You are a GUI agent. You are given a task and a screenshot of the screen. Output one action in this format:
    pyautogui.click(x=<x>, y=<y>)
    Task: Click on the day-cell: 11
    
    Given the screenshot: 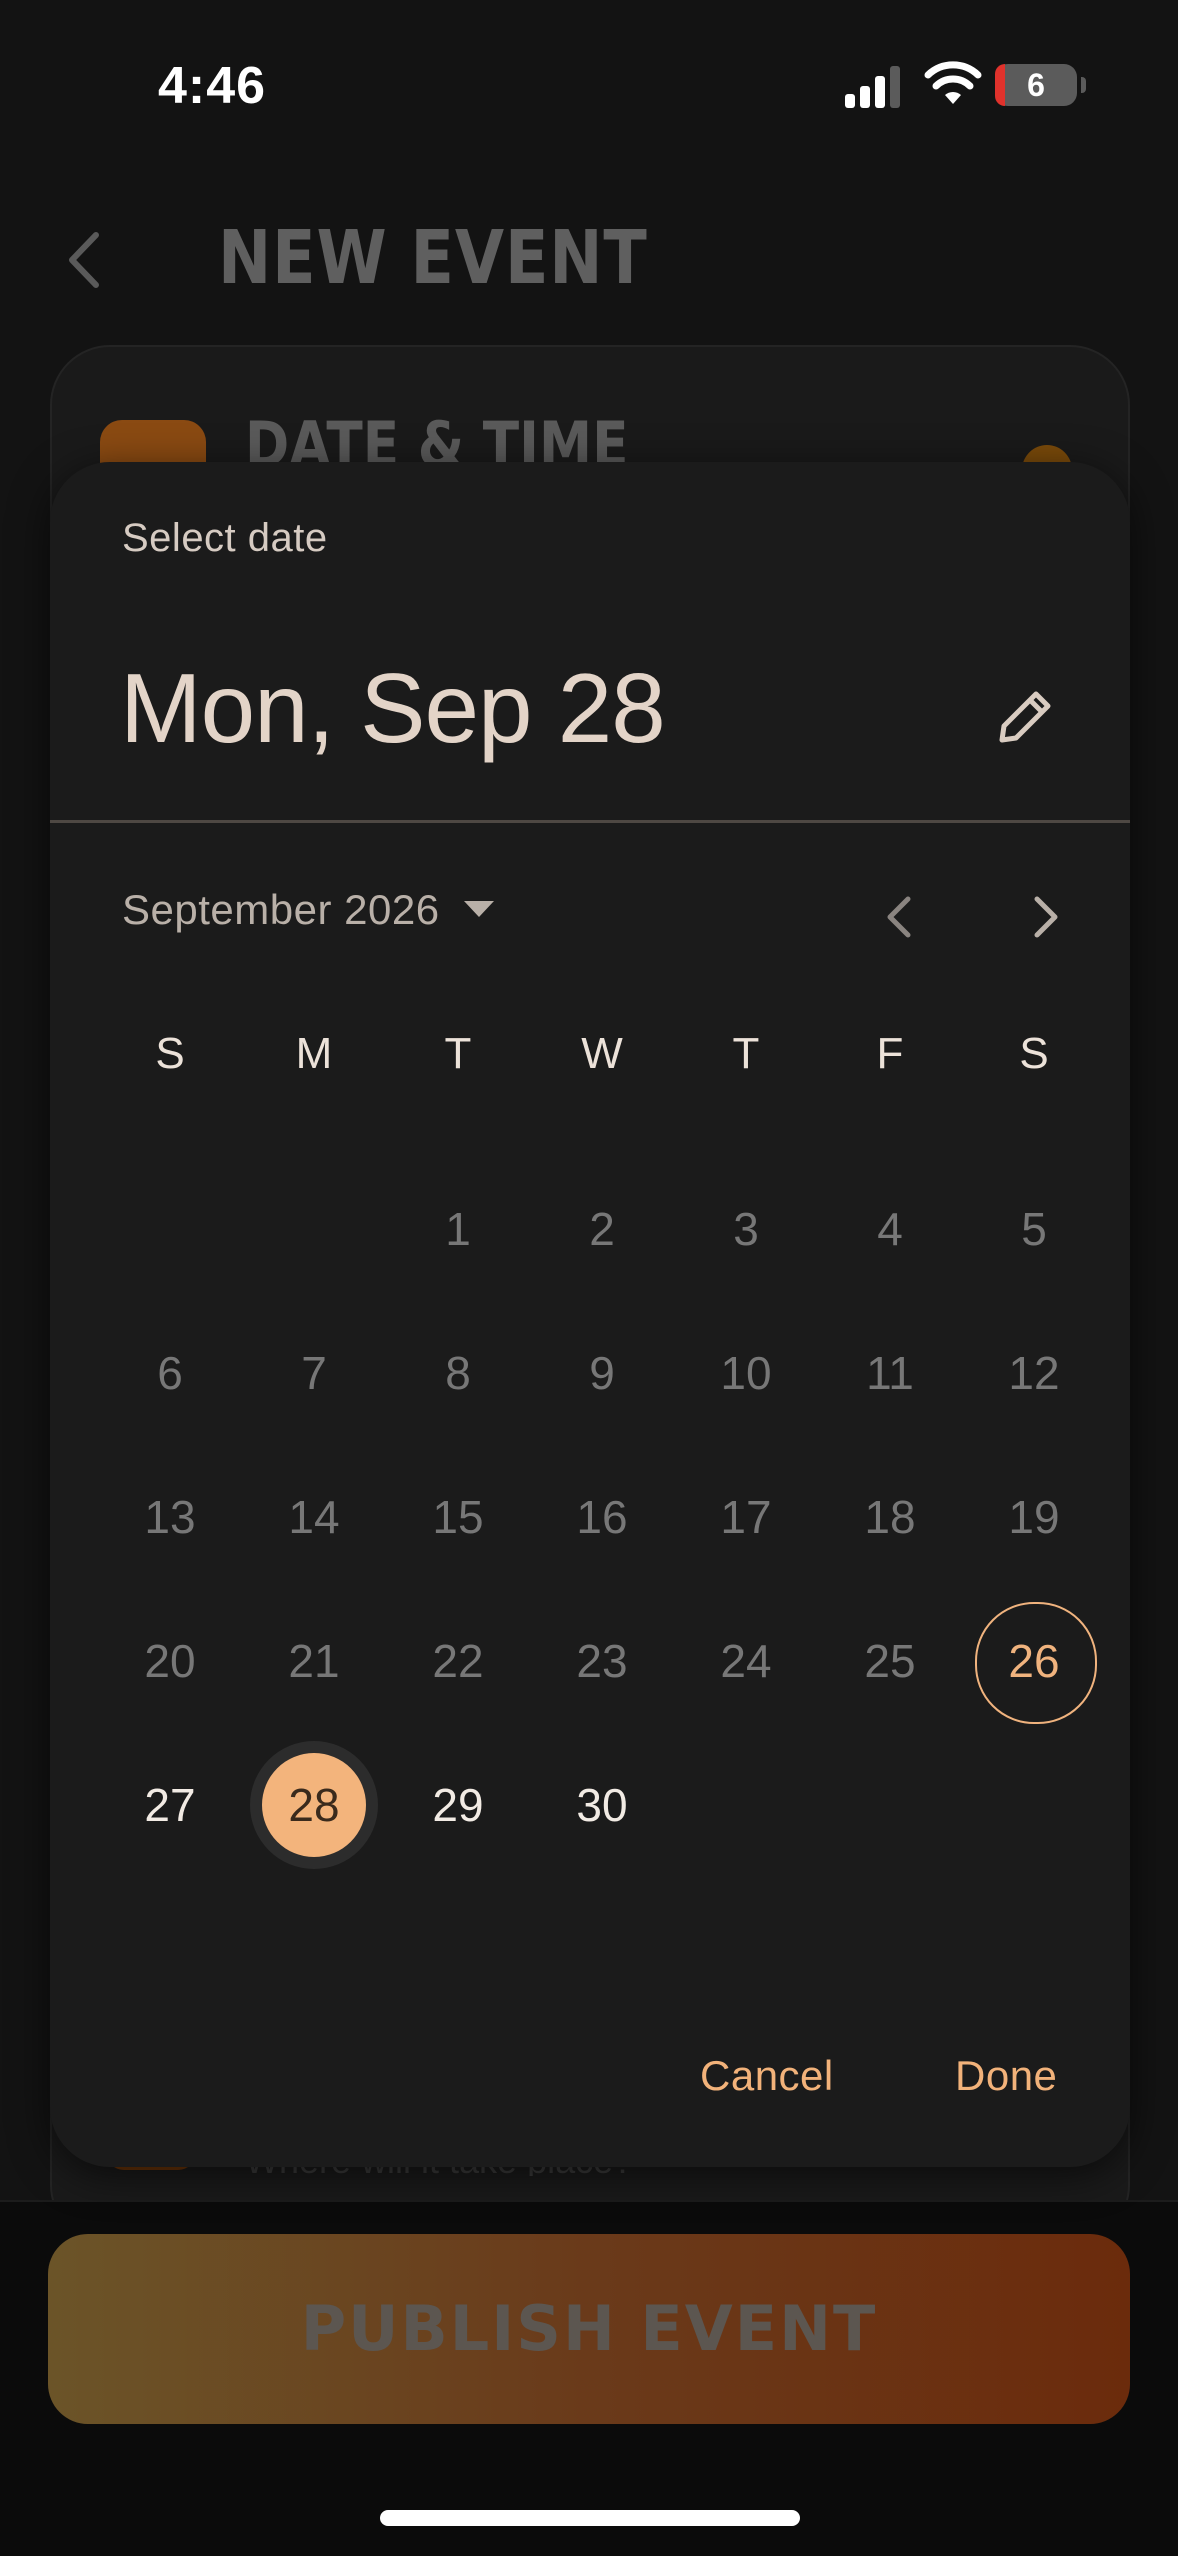 What is the action you would take?
    pyautogui.click(x=890, y=1373)
    